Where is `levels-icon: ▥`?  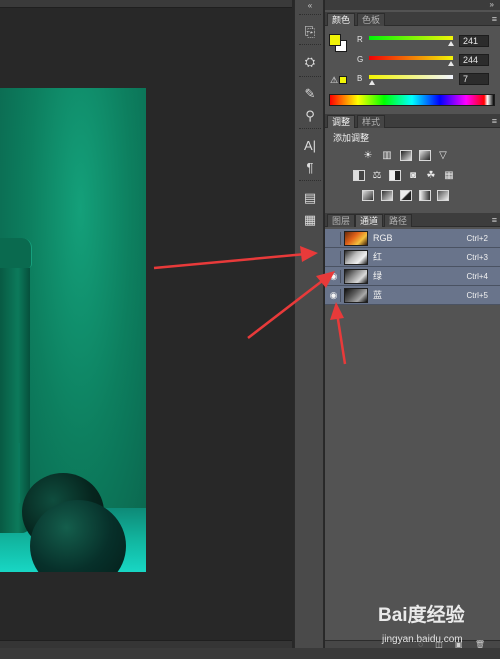 levels-icon: ▥ is located at coordinates (387, 155).